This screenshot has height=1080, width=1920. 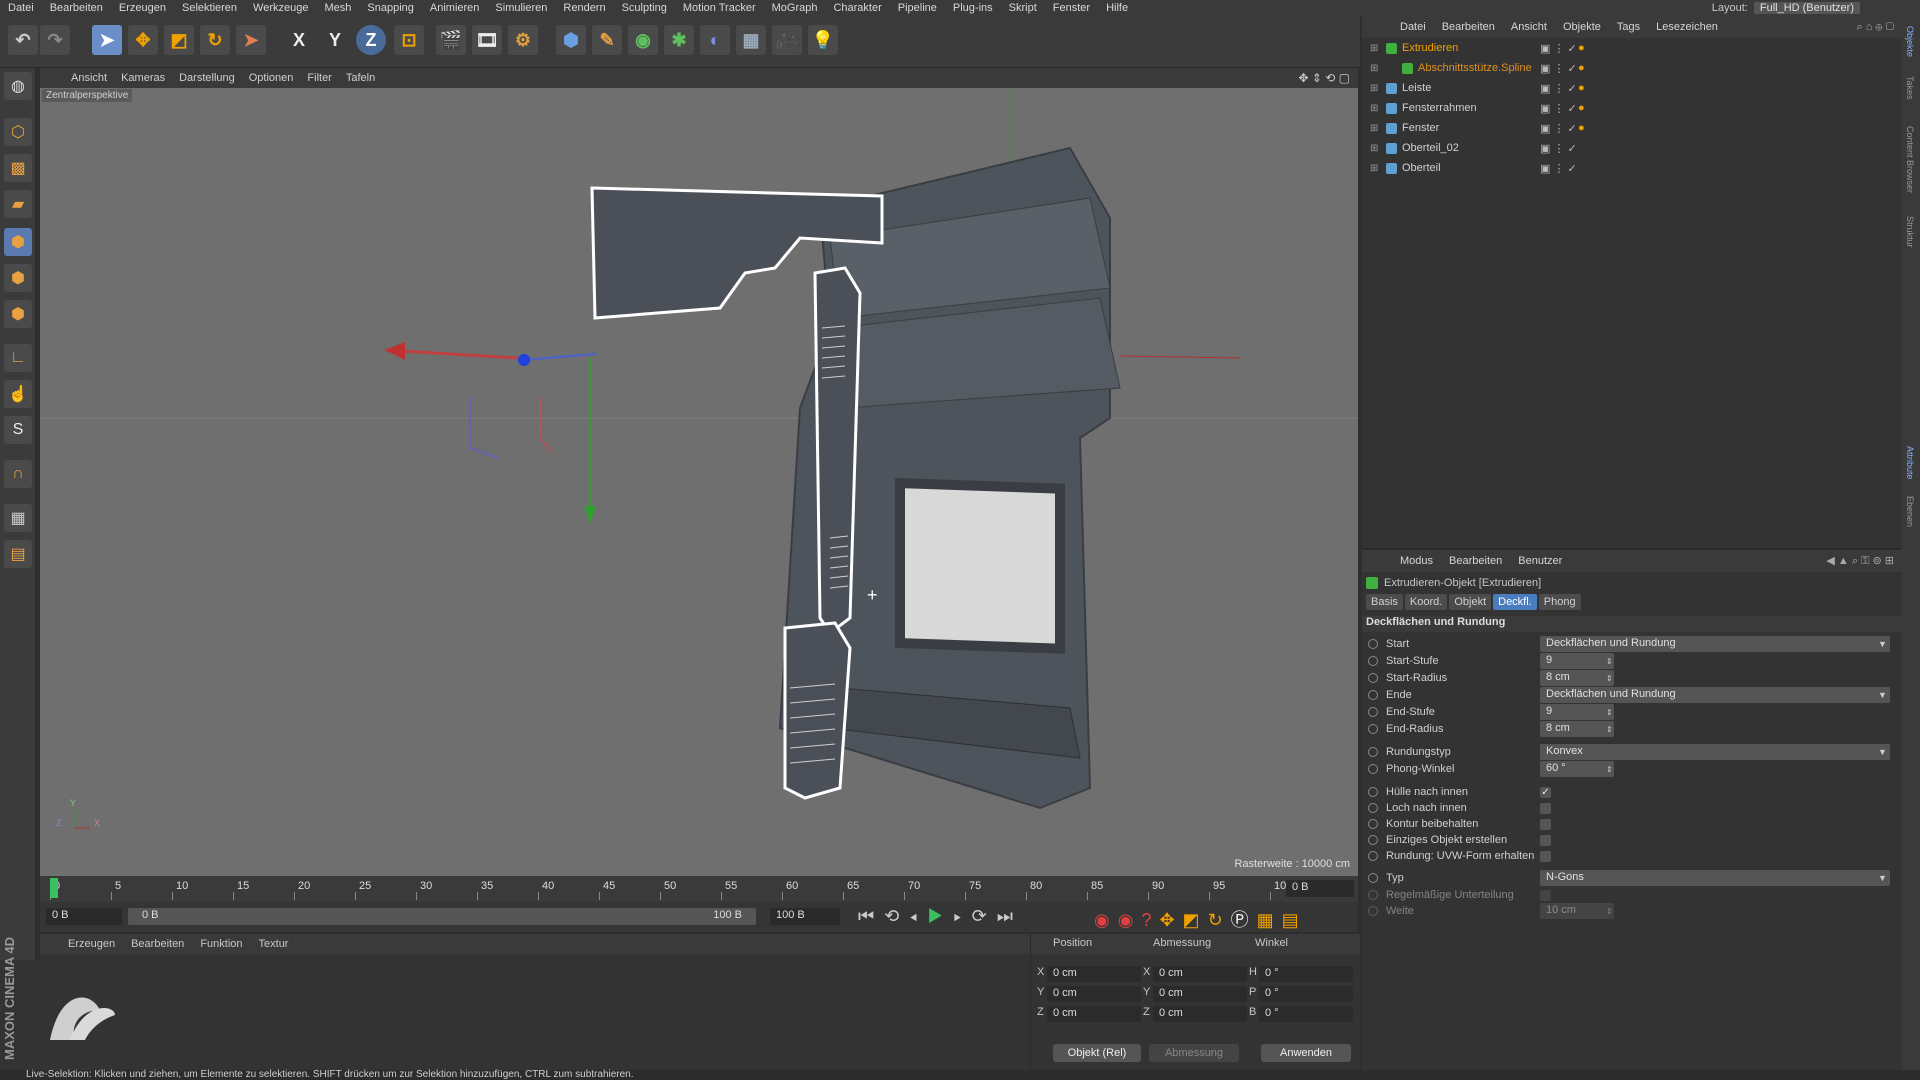 What do you see at coordinates (18, 242) in the screenshot?
I see `points-mode-icon: ⬢` at bounding box center [18, 242].